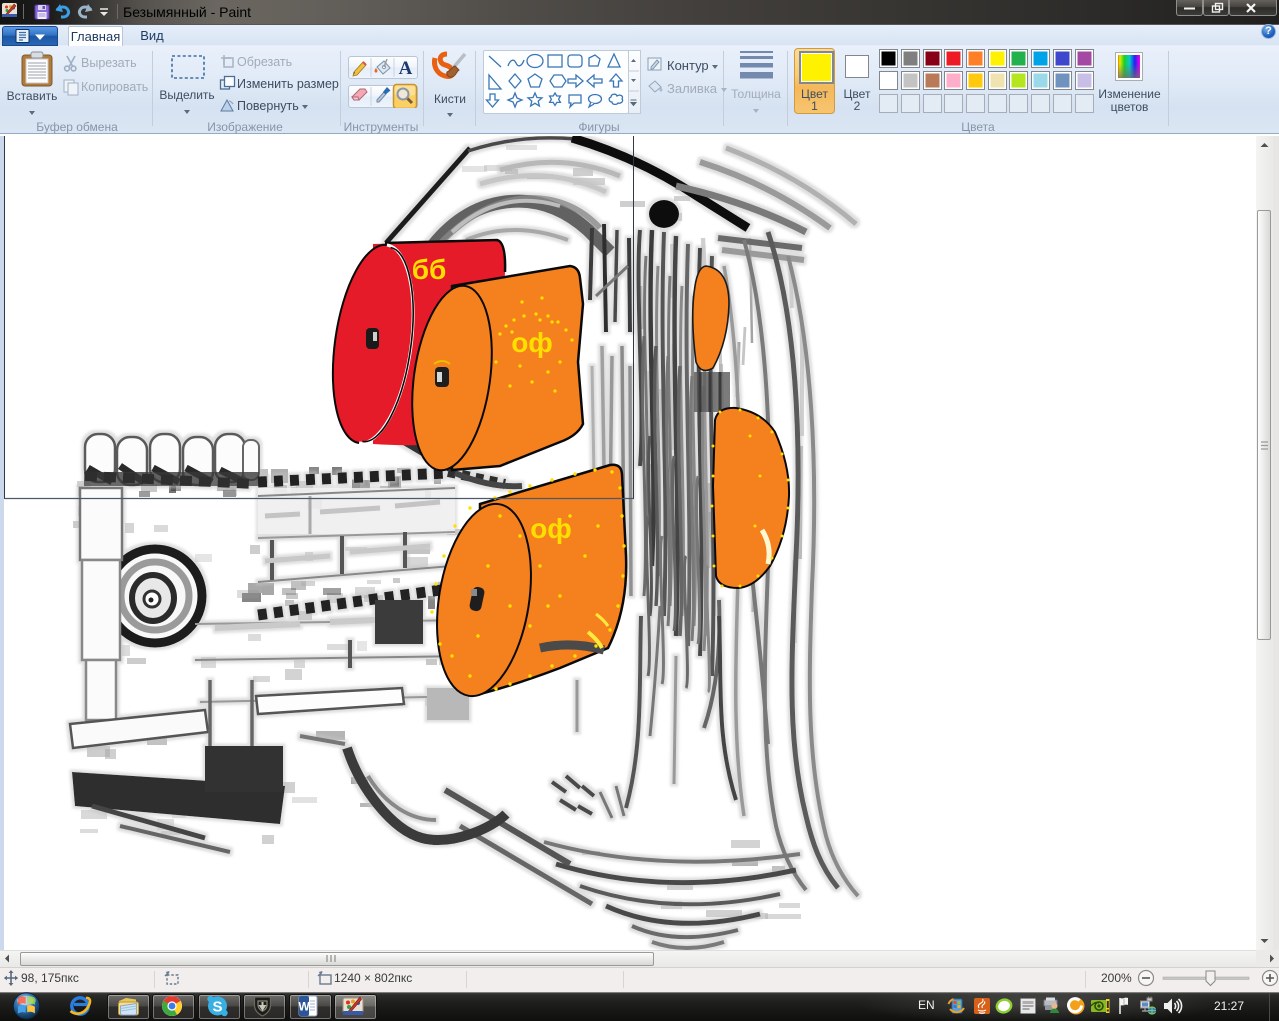 The image size is (1279, 1021). I want to click on svg-text: A, so click(406, 68).